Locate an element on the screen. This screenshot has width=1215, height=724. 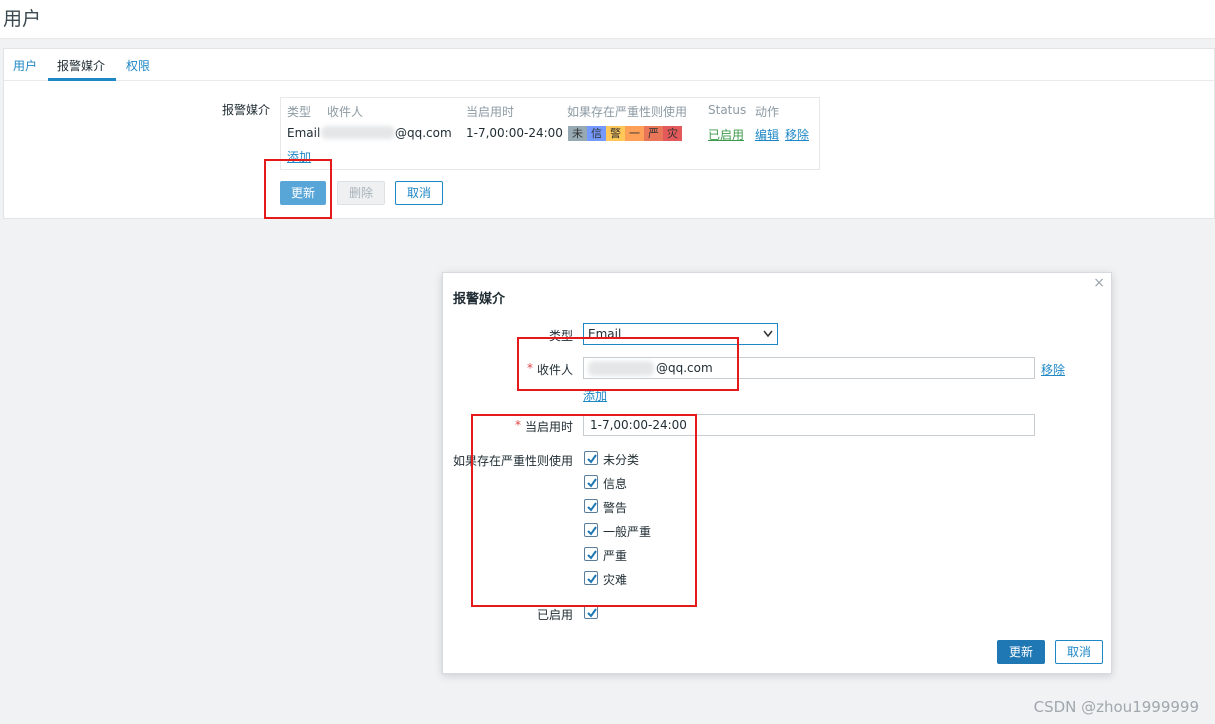
media-edit-link: 编辑 is located at coordinates (767, 134).